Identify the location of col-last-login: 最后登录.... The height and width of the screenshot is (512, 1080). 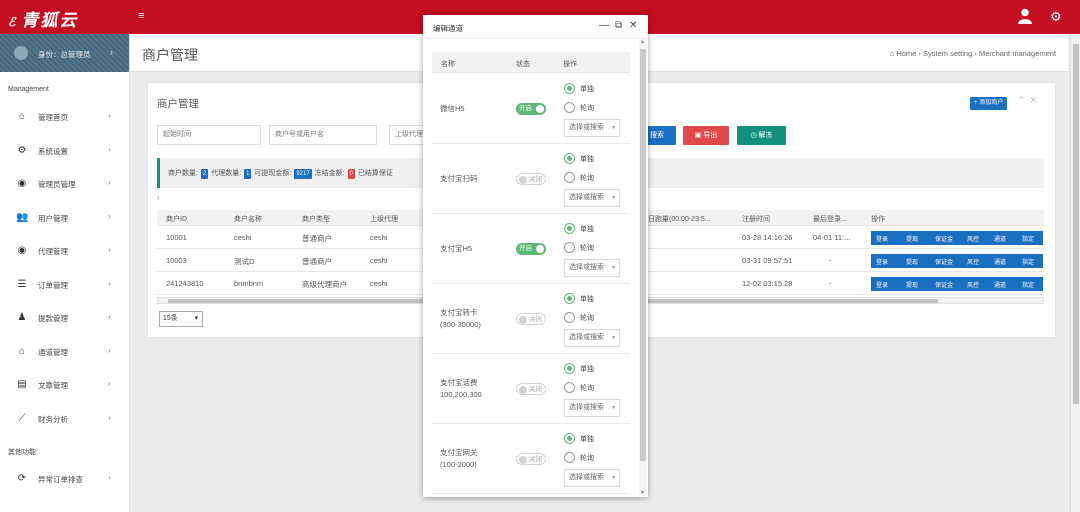
(830, 219).